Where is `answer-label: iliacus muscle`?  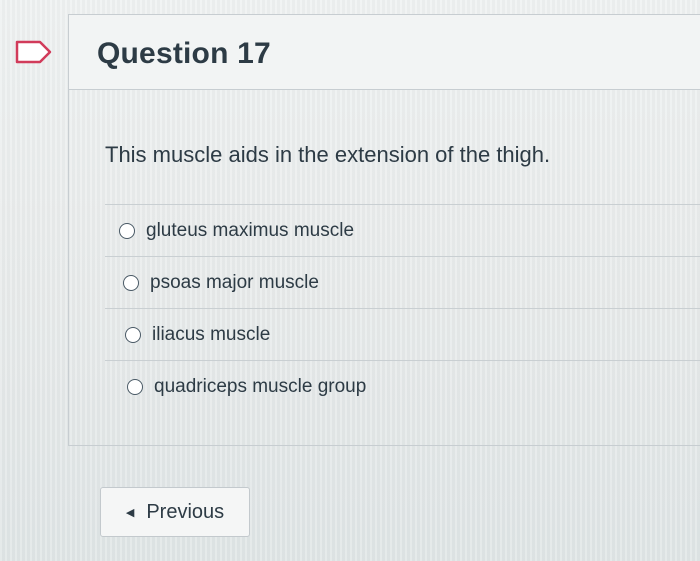 answer-label: iliacus muscle is located at coordinates (211, 334).